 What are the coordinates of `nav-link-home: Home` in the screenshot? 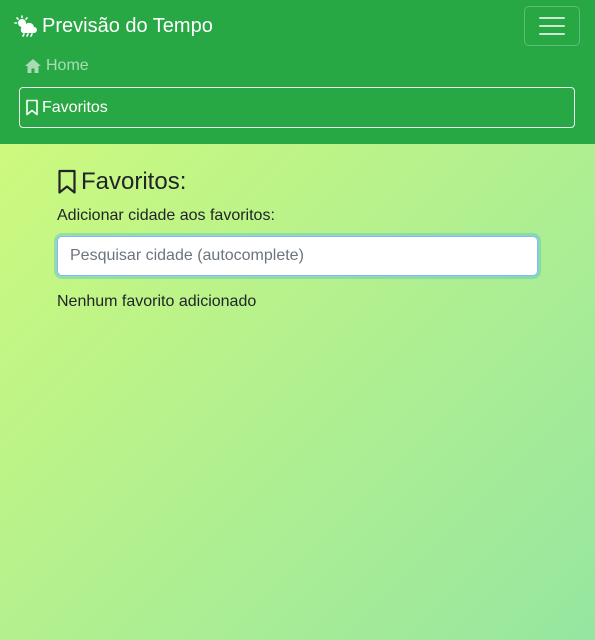 It's located at (56, 66).